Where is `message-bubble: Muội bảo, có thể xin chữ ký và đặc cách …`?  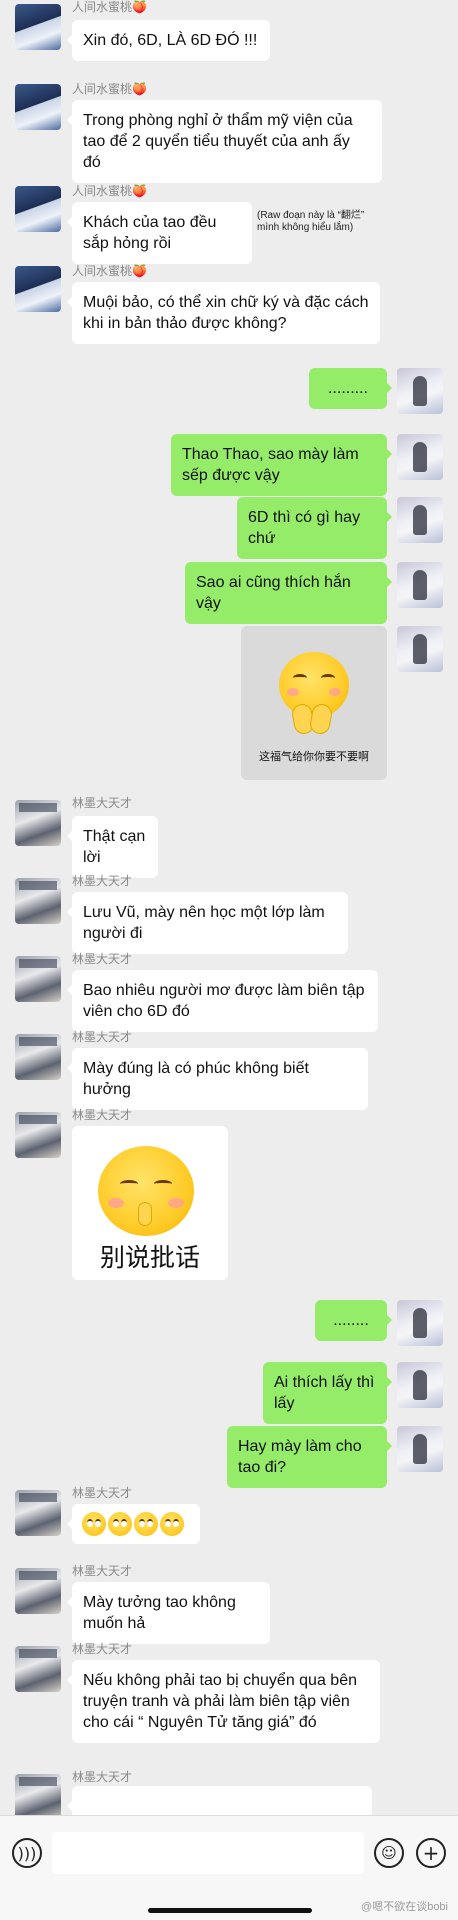
message-bubble: Muội bảo, có thể xin chữ ký và đặc cách … is located at coordinates (223, 313).